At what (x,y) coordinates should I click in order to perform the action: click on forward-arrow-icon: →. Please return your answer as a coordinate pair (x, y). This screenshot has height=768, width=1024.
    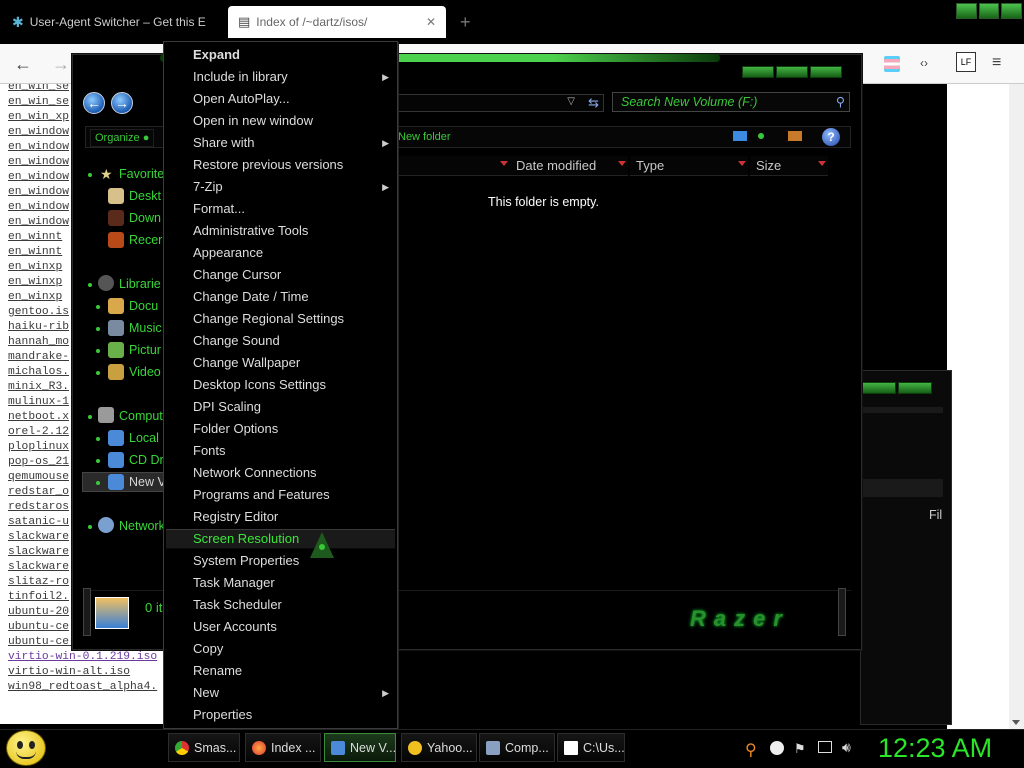
    Looking at the image, I should click on (61, 64).